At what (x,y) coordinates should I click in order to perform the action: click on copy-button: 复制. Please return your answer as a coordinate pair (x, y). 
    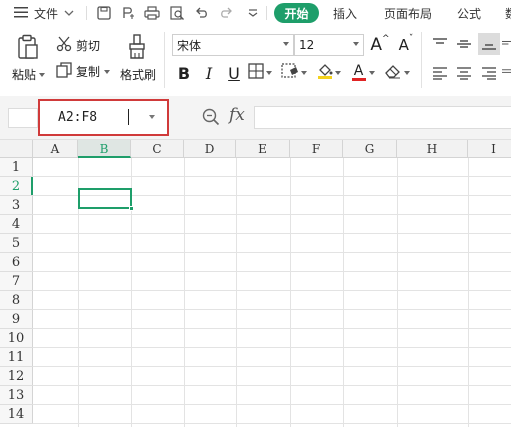
    Looking at the image, I should click on (83, 71).